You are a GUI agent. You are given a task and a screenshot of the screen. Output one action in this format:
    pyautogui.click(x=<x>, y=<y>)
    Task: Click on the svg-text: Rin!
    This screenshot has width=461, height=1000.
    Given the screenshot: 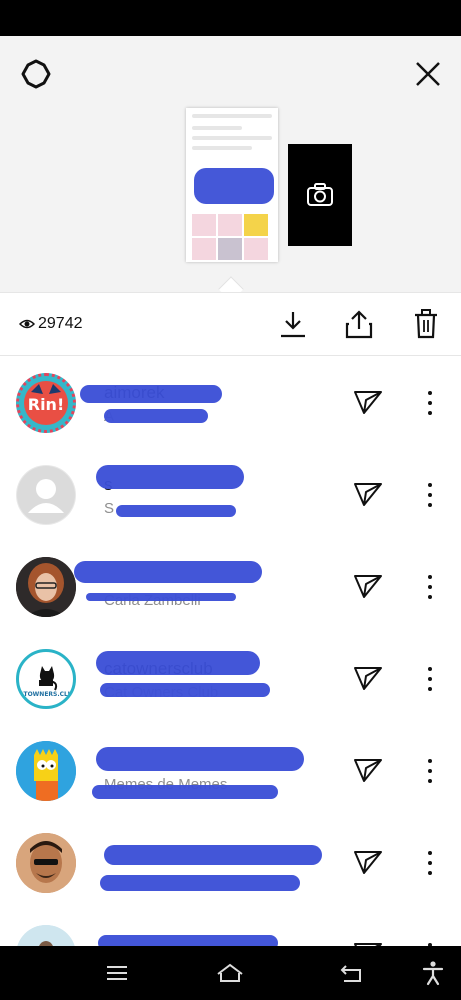 What is the action you would take?
    pyautogui.click(x=46, y=404)
    